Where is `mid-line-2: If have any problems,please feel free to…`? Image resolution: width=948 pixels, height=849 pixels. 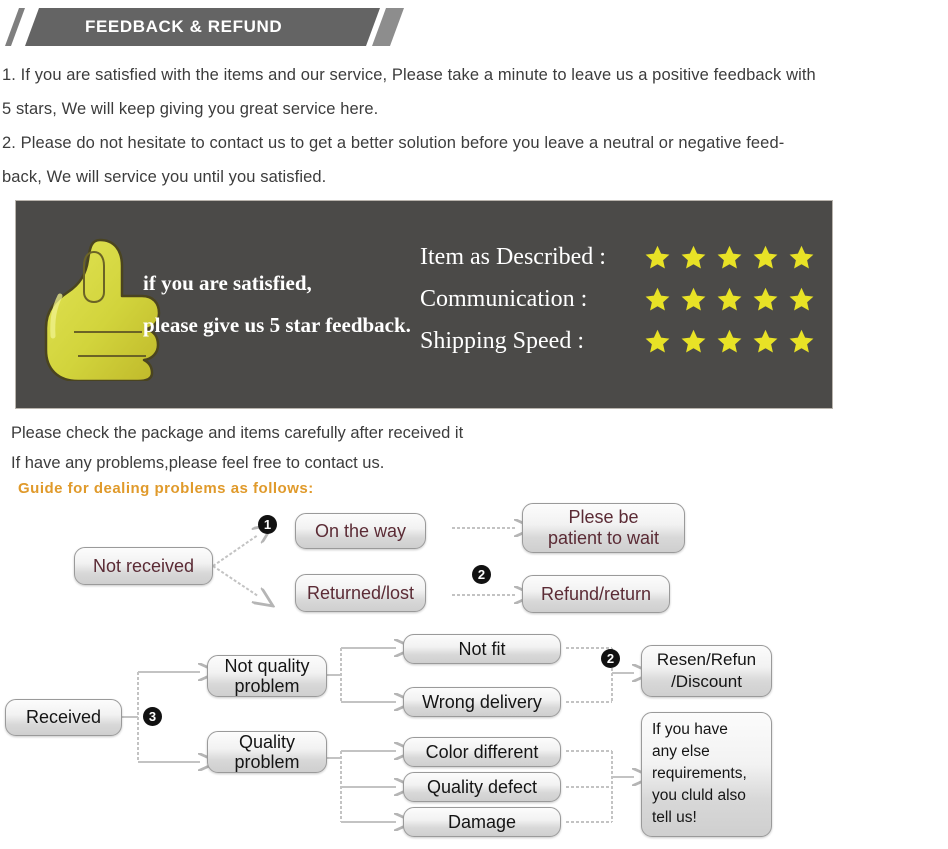 mid-line-2: If have any problems,please feel free to… is located at coordinates (198, 463).